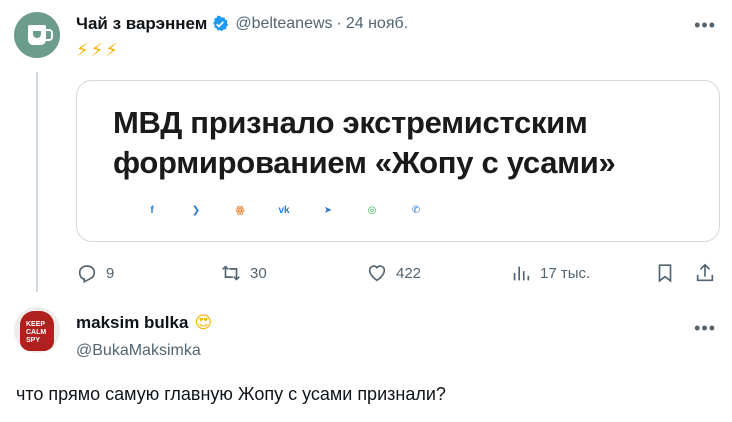 The width and height of the screenshot is (732, 422). I want to click on thread-line, so click(37, 182).